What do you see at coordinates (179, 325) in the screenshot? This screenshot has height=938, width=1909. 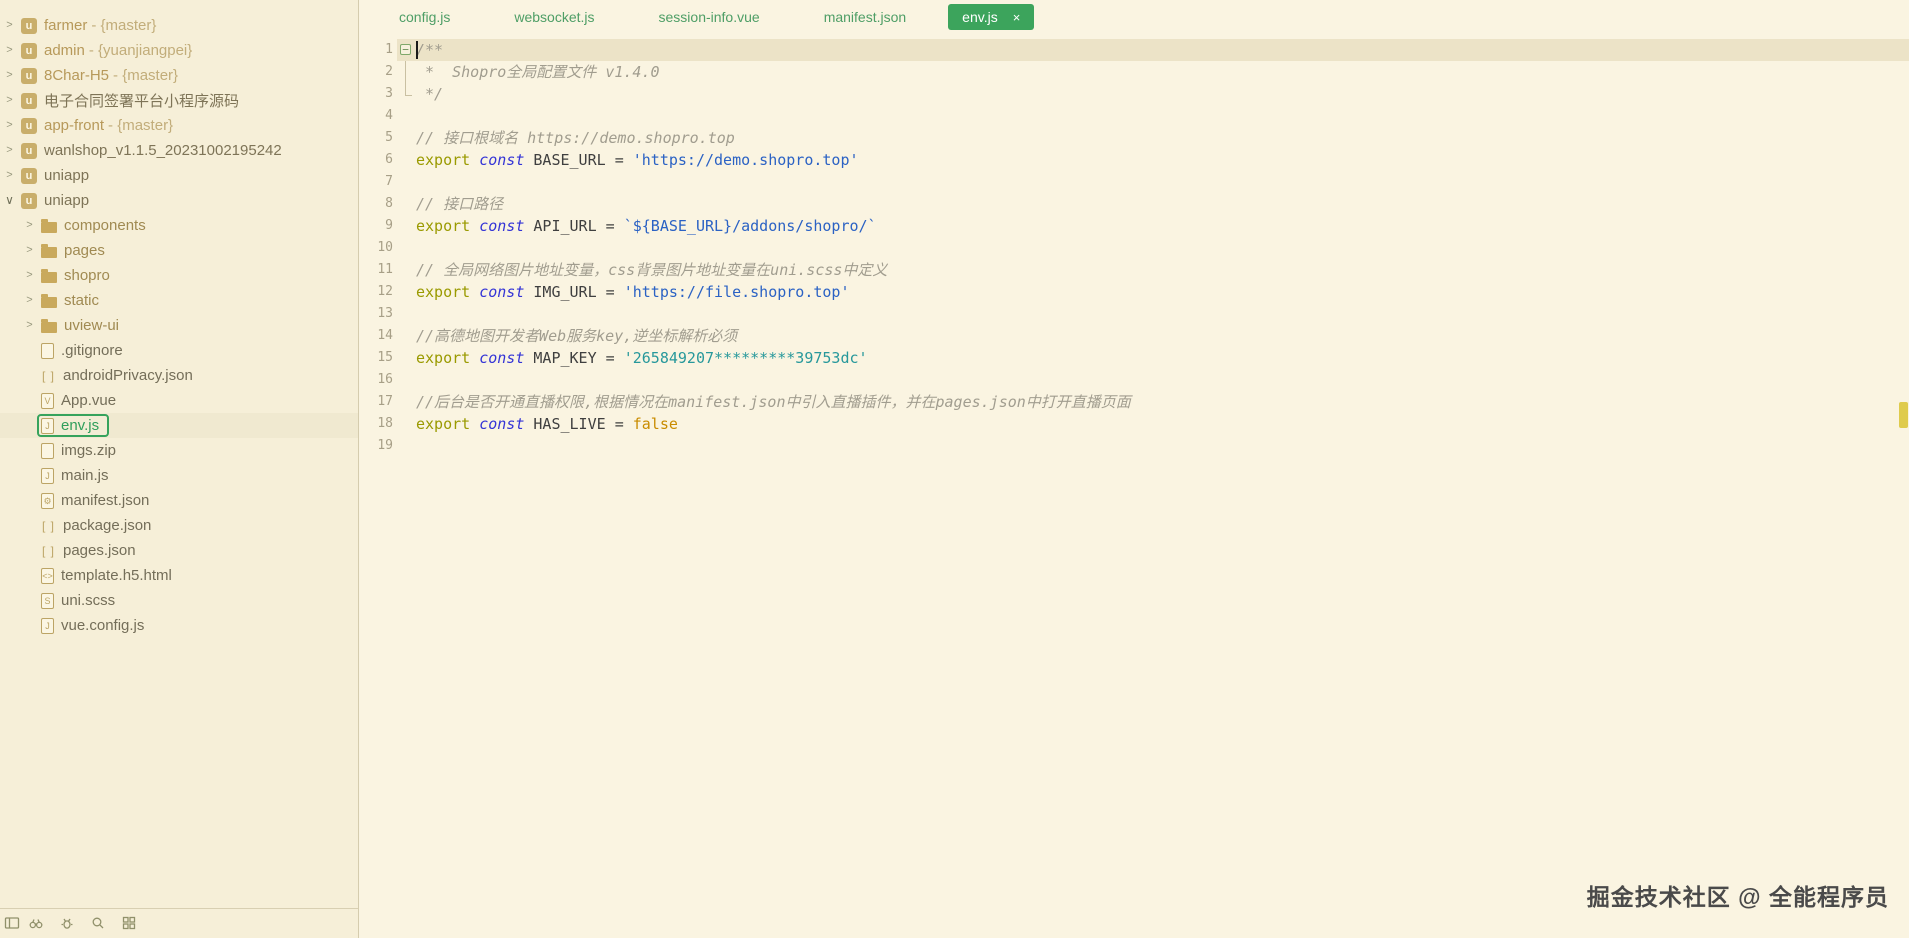 I see `tree-item-uview-ui: > uview-ui` at bounding box center [179, 325].